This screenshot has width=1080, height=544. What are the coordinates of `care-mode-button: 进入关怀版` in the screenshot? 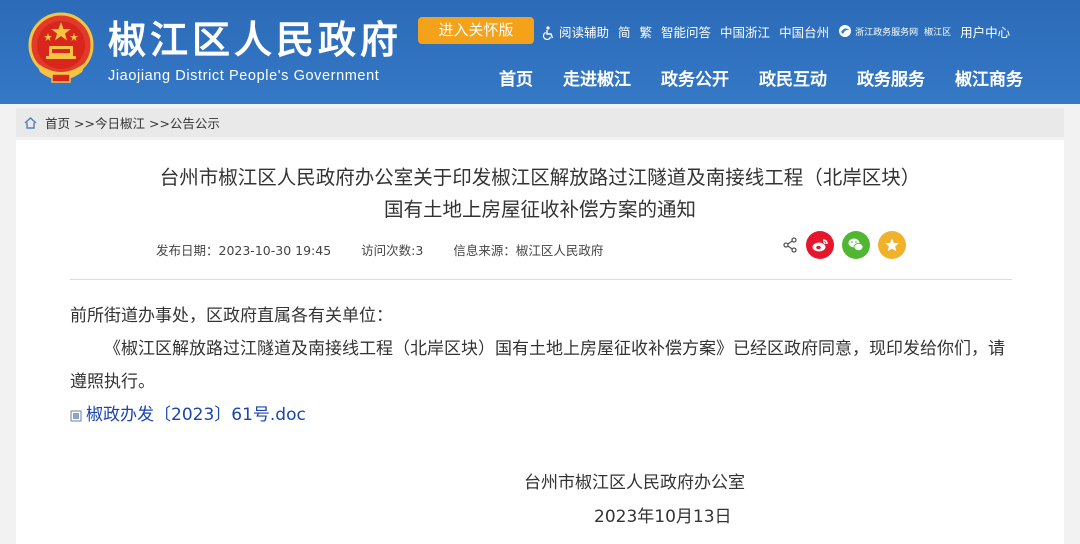 It's located at (476, 30).